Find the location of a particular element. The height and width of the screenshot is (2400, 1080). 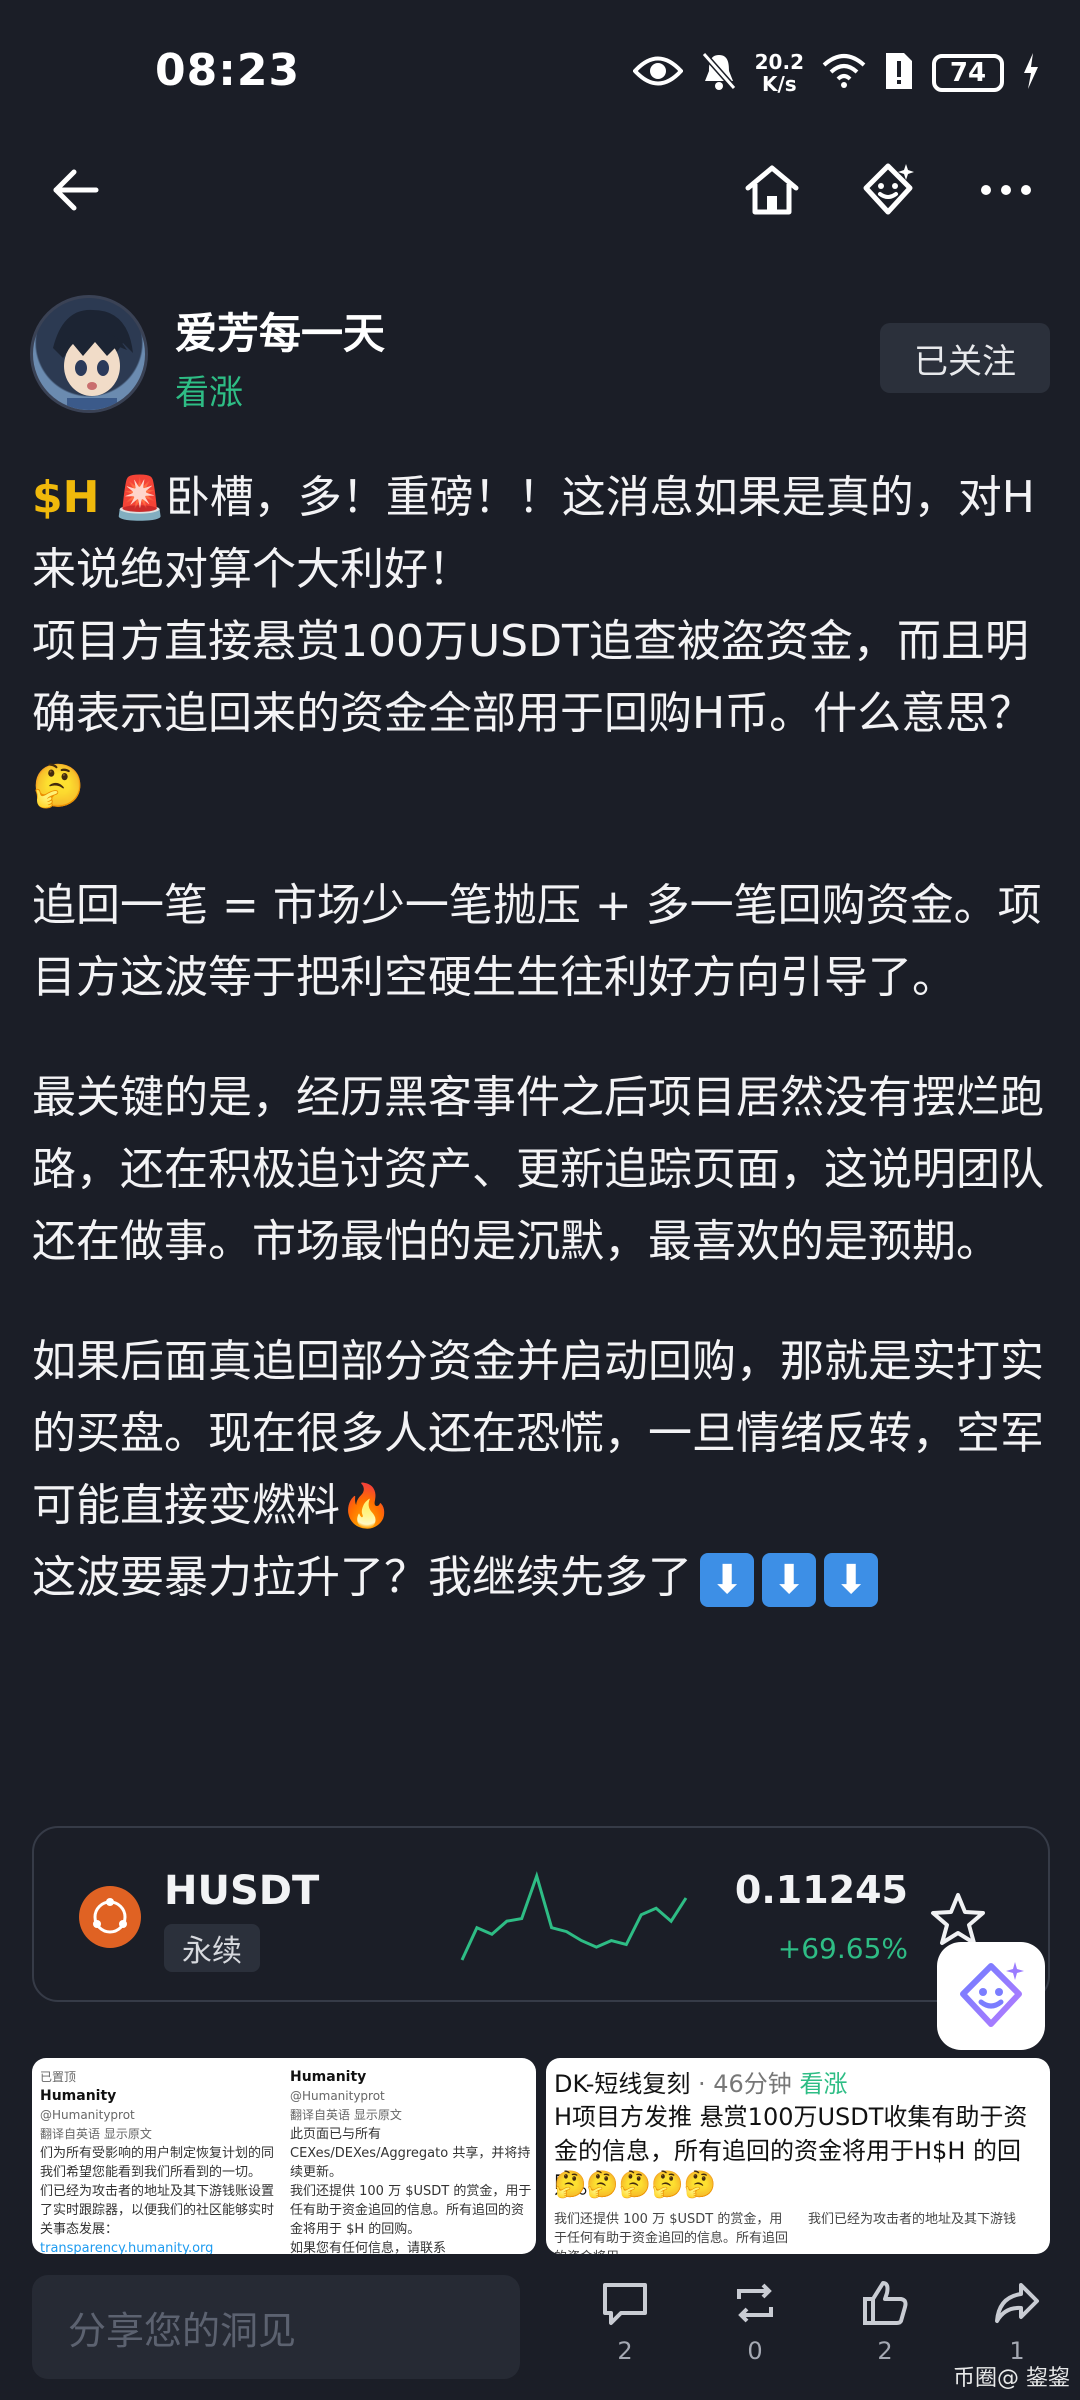

repost-icon is located at coordinates (755, 2303).